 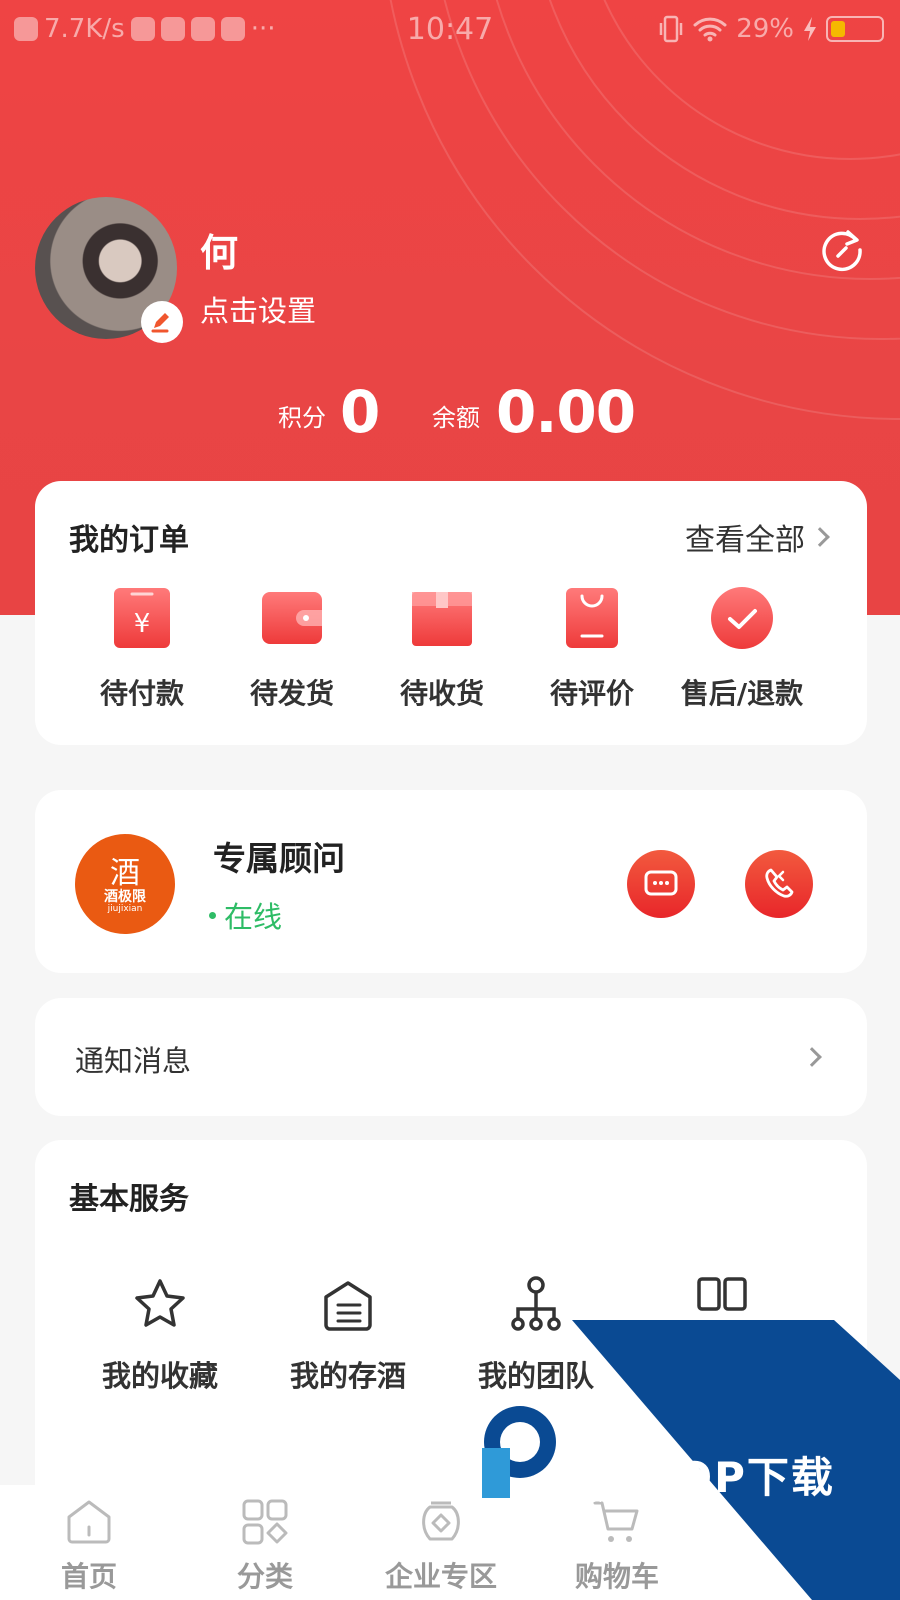 I want to click on pencil-icon, so click(x=160, y=323).